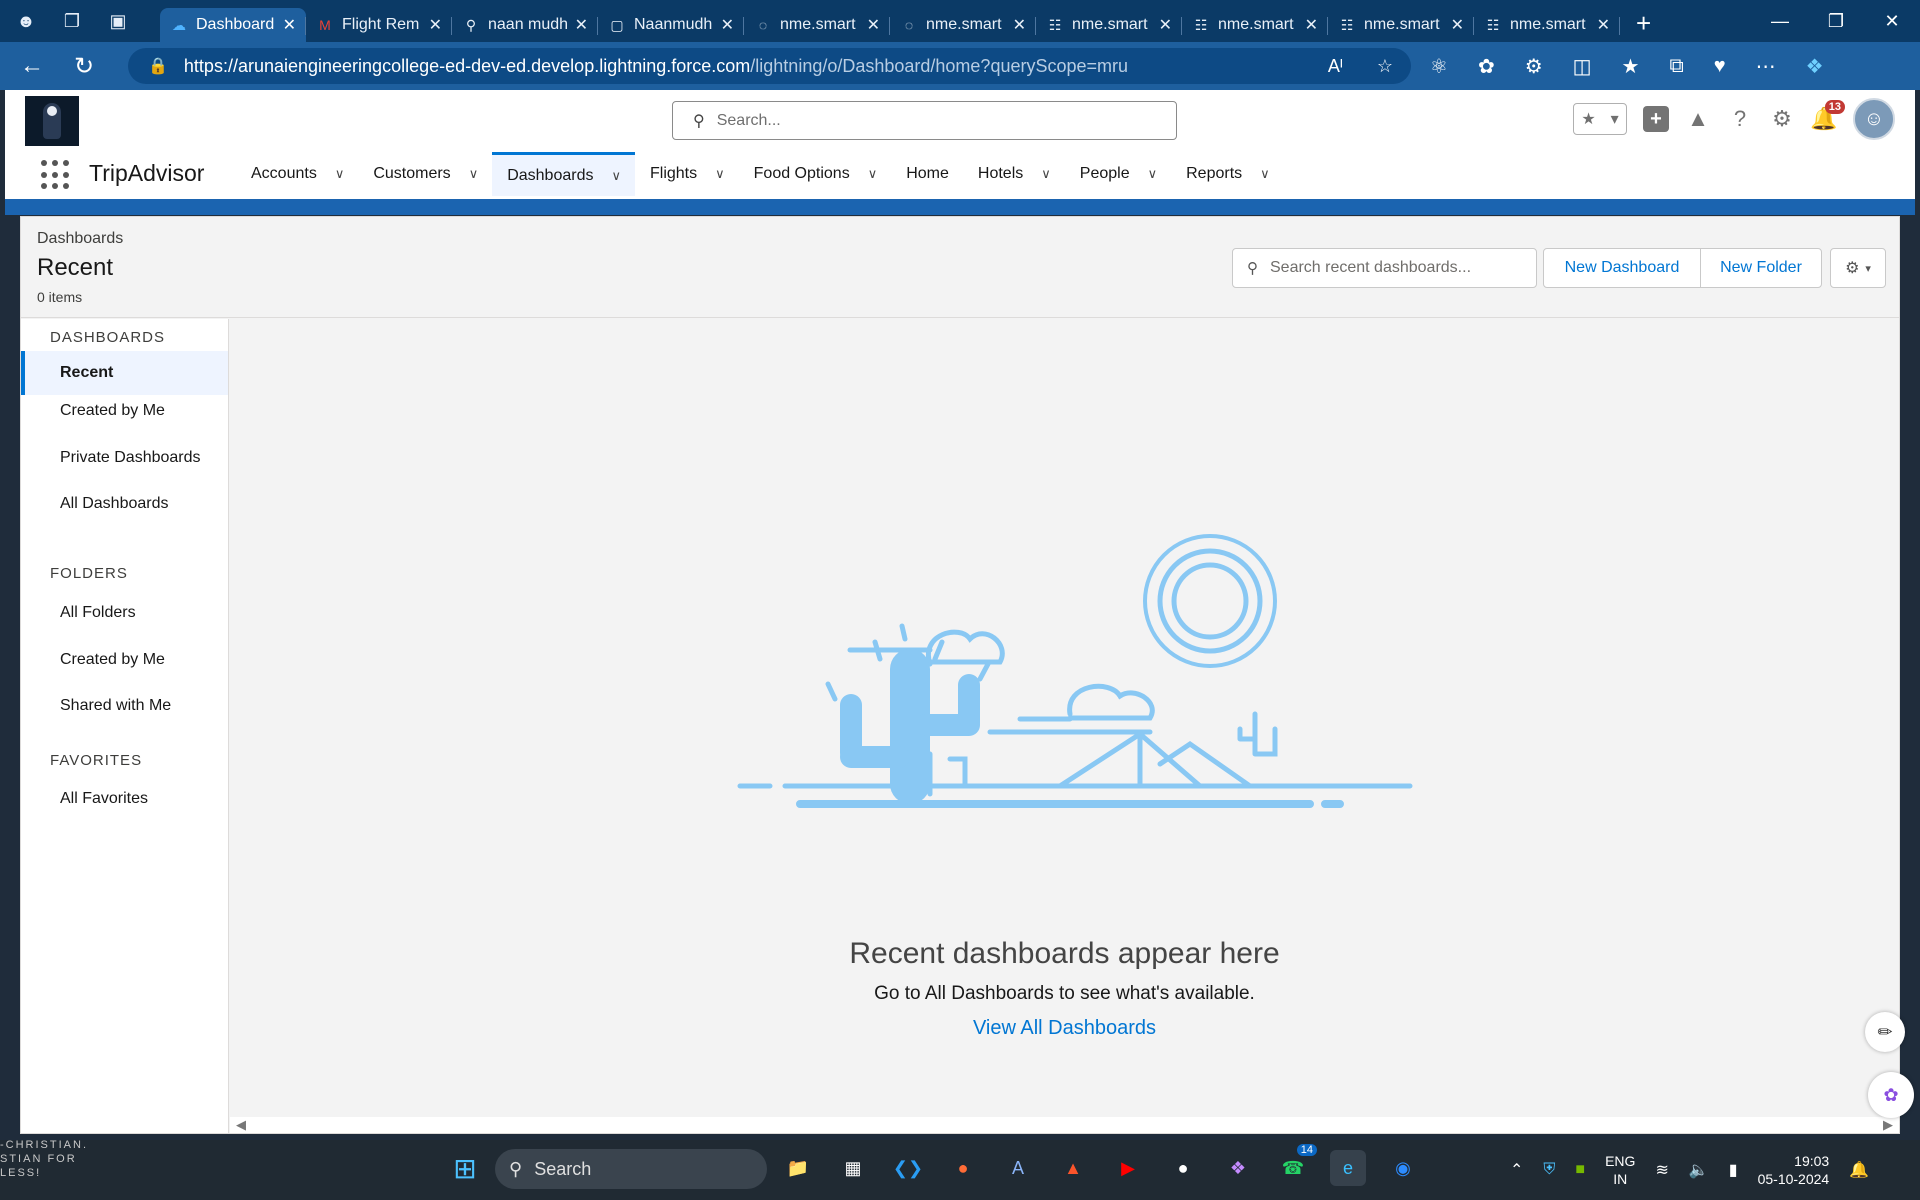  What do you see at coordinates (1740, 119) in the screenshot?
I see `help-icon: ?` at bounding box center [1740, 119].